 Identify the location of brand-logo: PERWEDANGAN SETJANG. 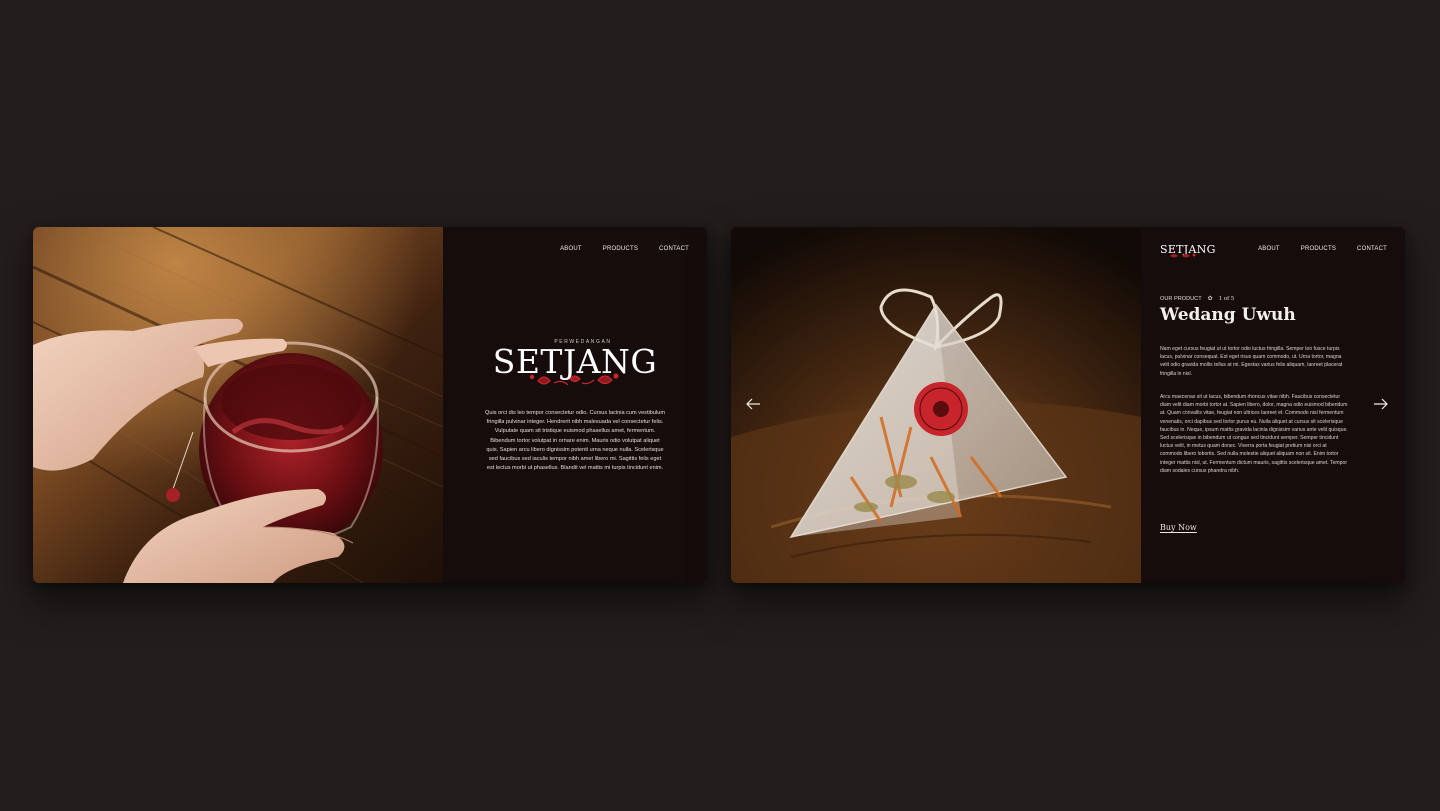
(575, 364).